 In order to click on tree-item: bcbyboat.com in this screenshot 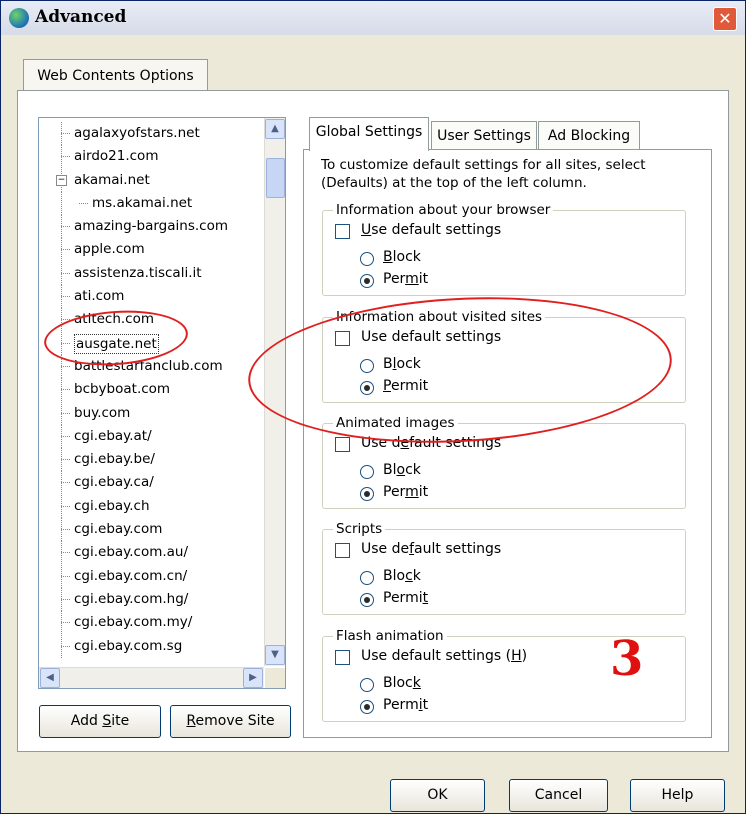, I will do `click(151, 390)`.